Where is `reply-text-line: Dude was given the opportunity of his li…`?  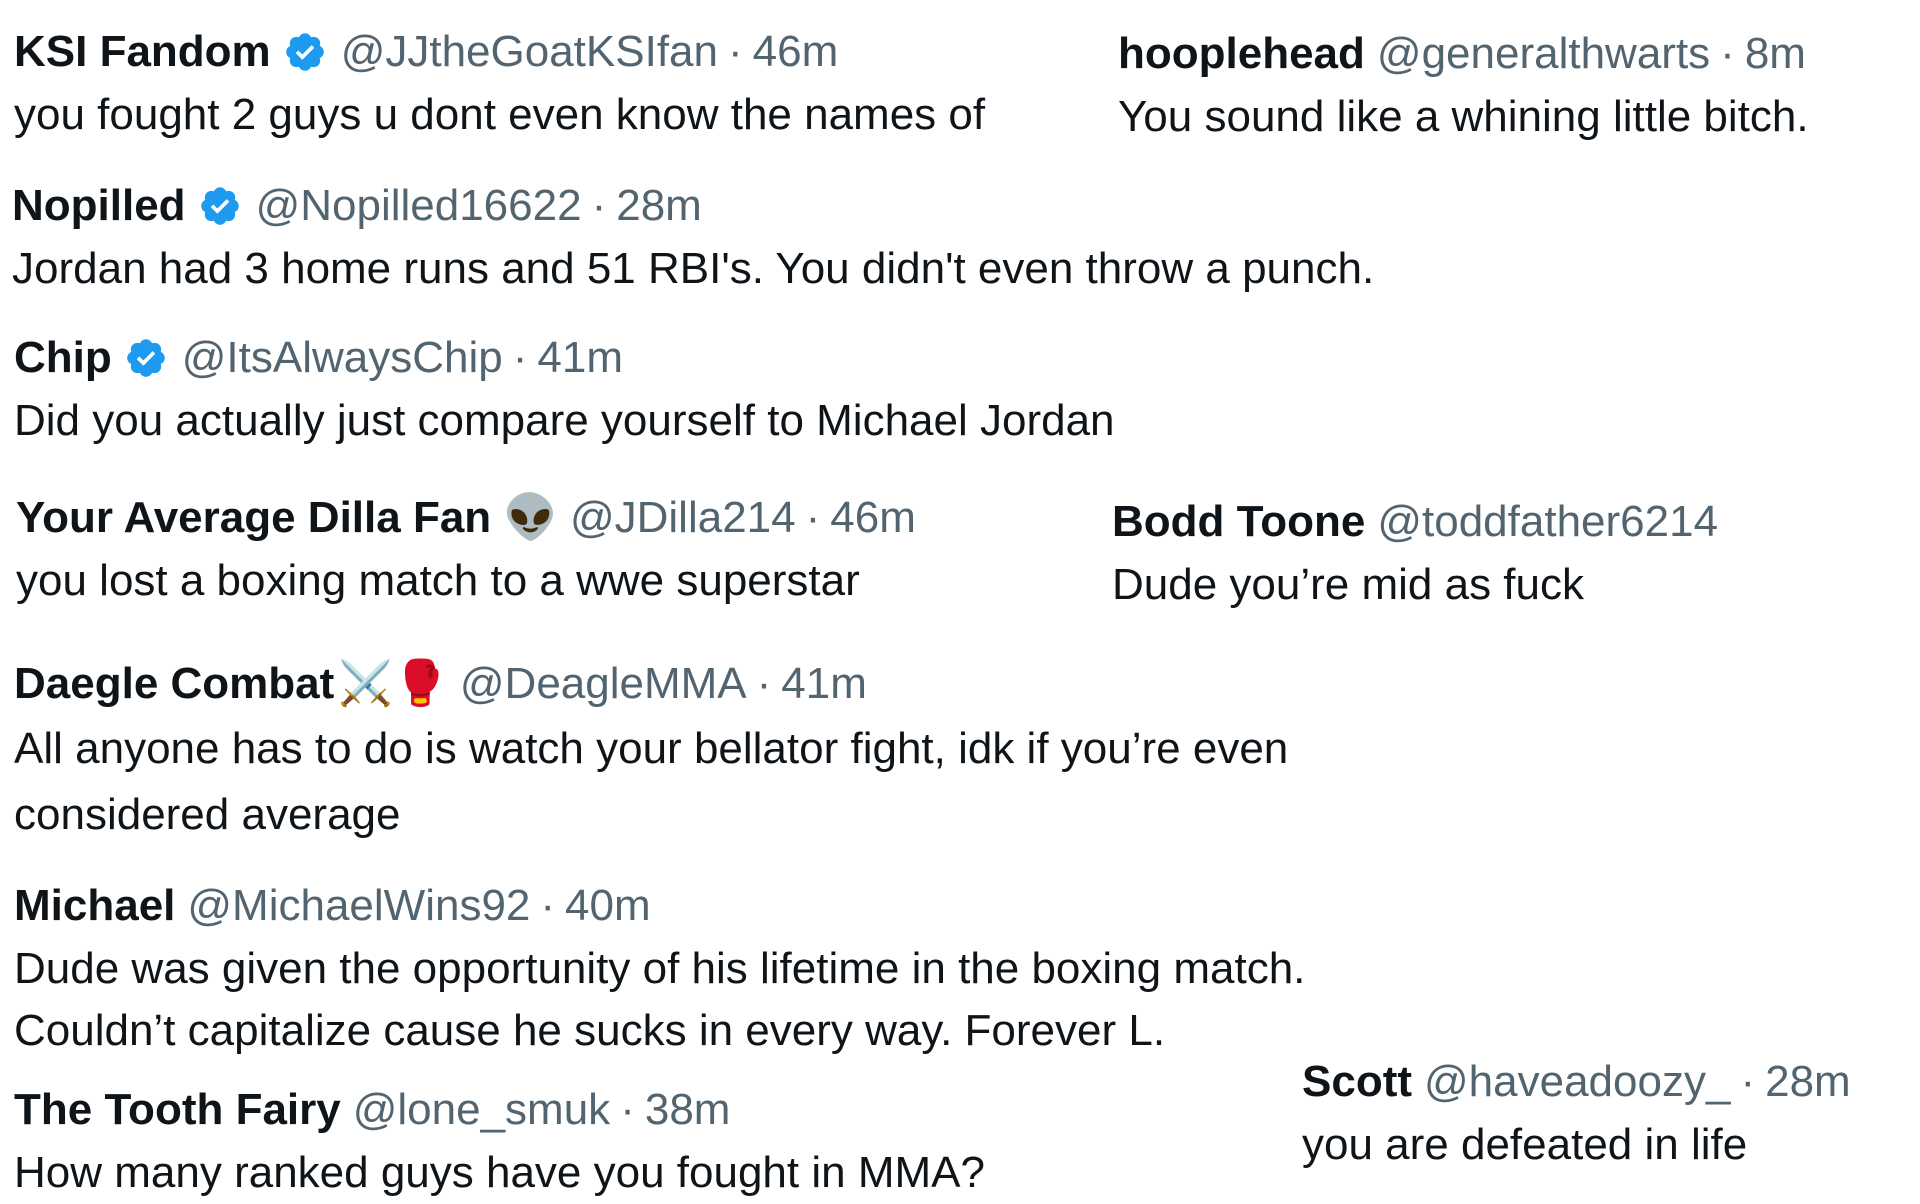
reply-text-line: Dude was given the opportunity of his li… is located at coordinates (660, 968).